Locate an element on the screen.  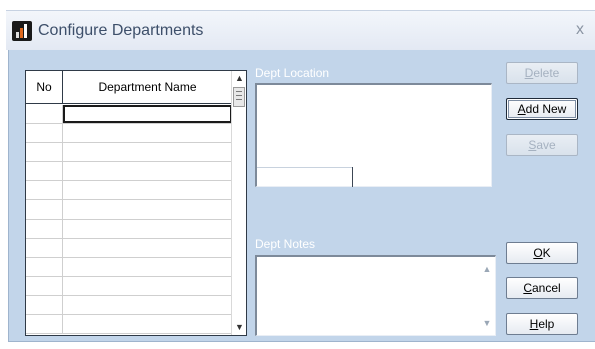
window-title: Configure Departments is located at coordinates (121, 30).